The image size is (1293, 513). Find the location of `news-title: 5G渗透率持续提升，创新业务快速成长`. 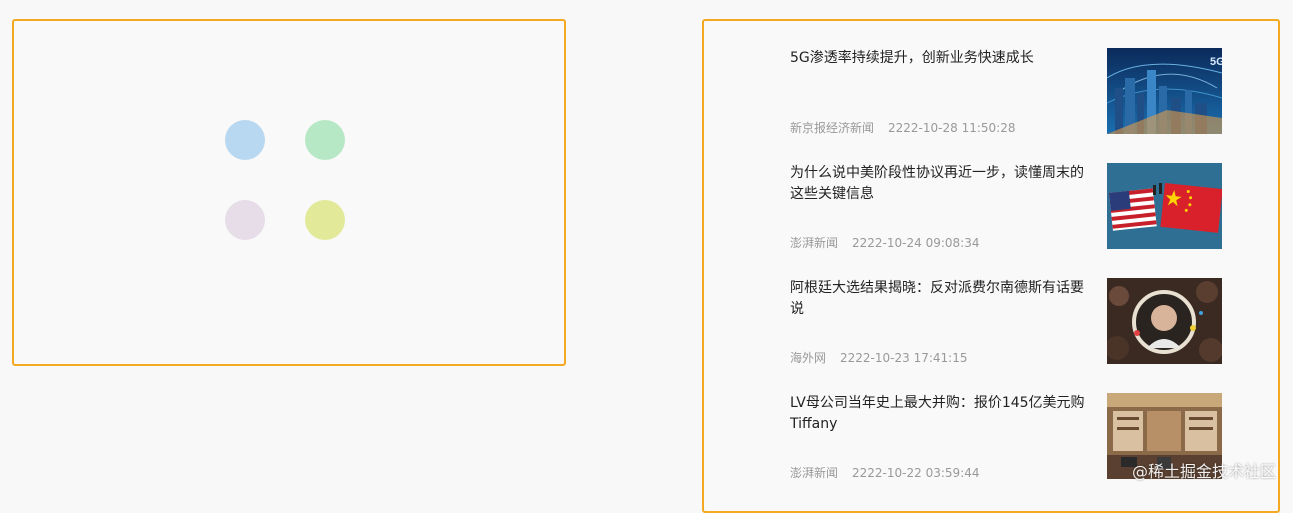

news-title: 5G渗透率持续提升，创新业务快速成长 is located at coordinates (943, 58).